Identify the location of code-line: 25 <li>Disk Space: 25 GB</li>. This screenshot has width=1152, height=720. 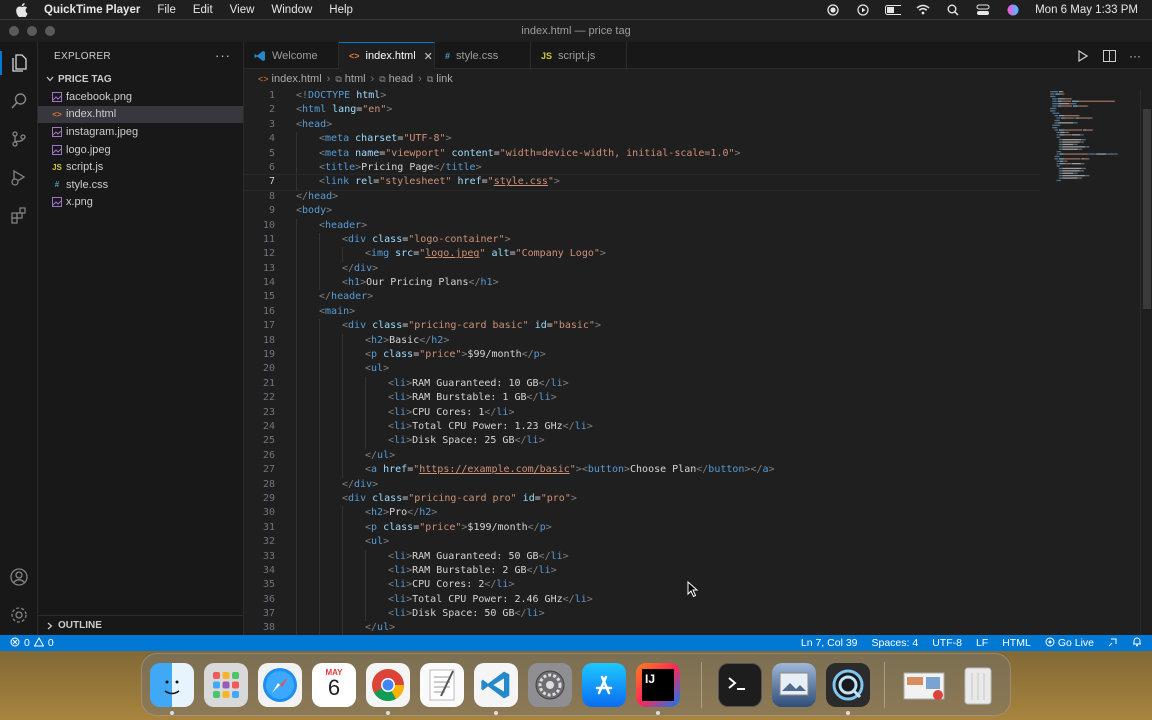
(642, 441).